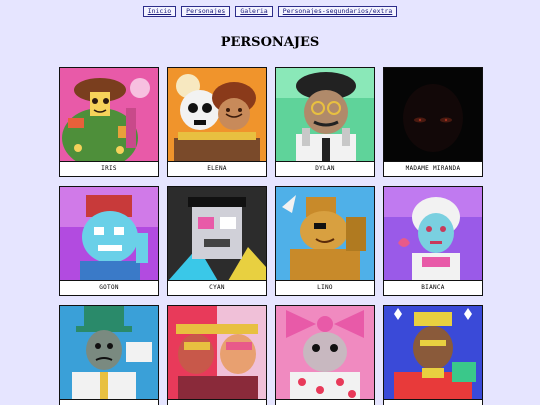  I want to click on character-card-cyan: CYAN, so click(217, 241).